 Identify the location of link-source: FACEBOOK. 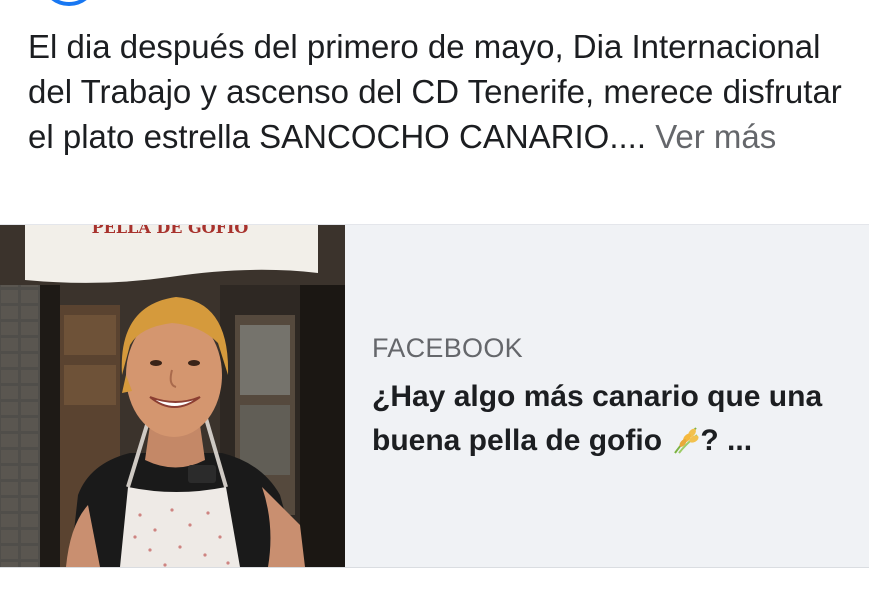
(447, 348).